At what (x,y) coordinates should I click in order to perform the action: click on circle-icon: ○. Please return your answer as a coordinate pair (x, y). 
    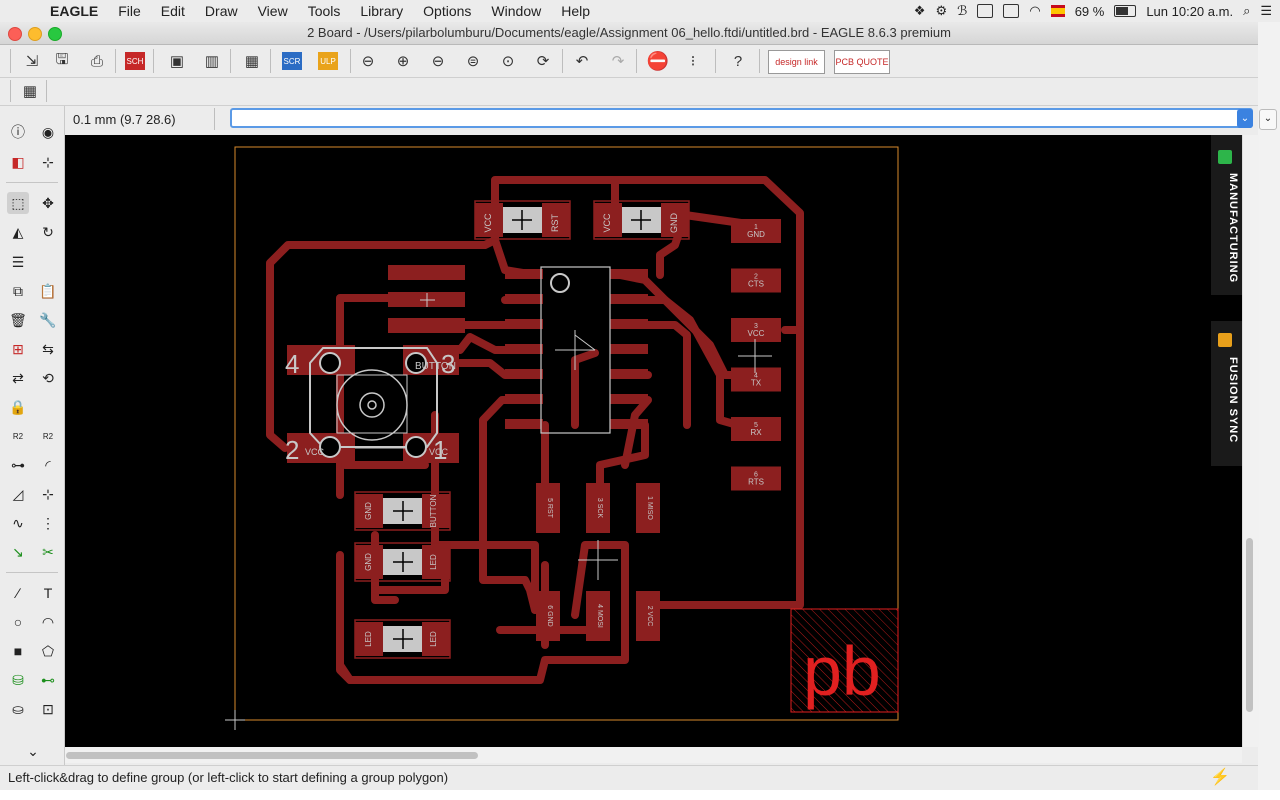
    Looking at the image, I should click on (18, 622).